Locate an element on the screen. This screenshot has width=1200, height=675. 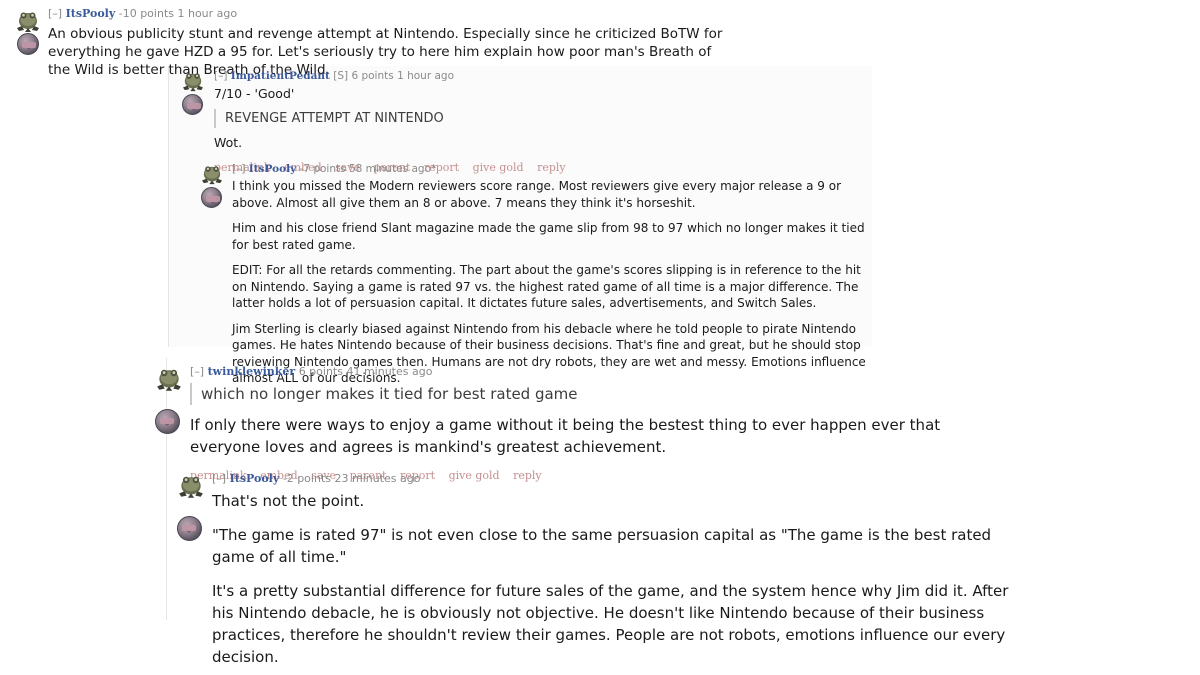
comment-timestamp: 58 minutes ago* is located at coordinates (392, 169).